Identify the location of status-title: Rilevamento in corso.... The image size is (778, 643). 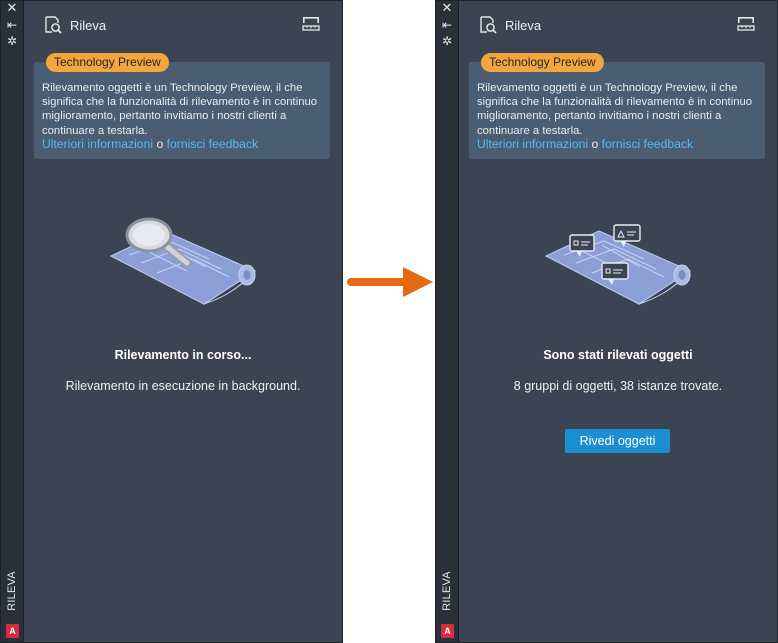
(183, 355).